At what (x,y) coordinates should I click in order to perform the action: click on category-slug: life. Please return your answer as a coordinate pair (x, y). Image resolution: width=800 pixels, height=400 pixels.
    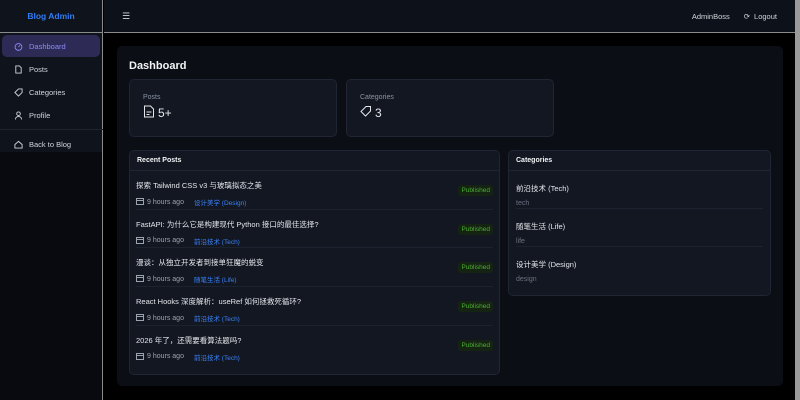
    Looking at the image, I should click on (520, 241).